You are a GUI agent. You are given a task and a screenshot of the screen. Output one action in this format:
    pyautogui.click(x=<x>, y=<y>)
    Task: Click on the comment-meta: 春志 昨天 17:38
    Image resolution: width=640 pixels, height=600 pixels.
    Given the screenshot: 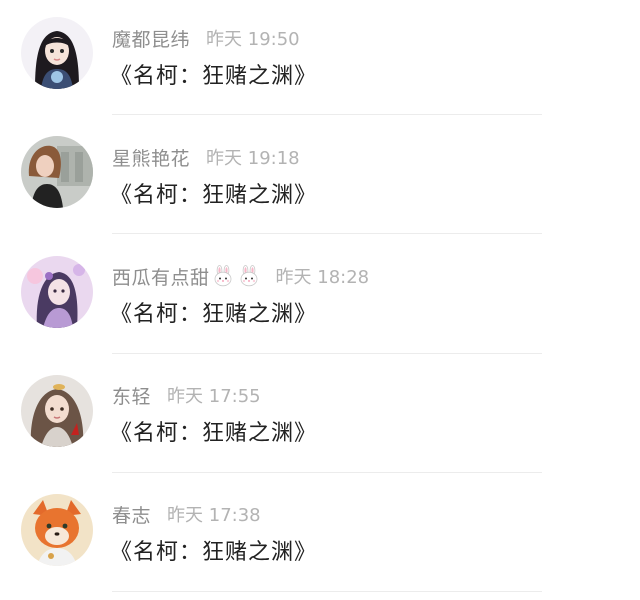 What is the action you would take?
    pyautogui.click(x=186, y=514)
    